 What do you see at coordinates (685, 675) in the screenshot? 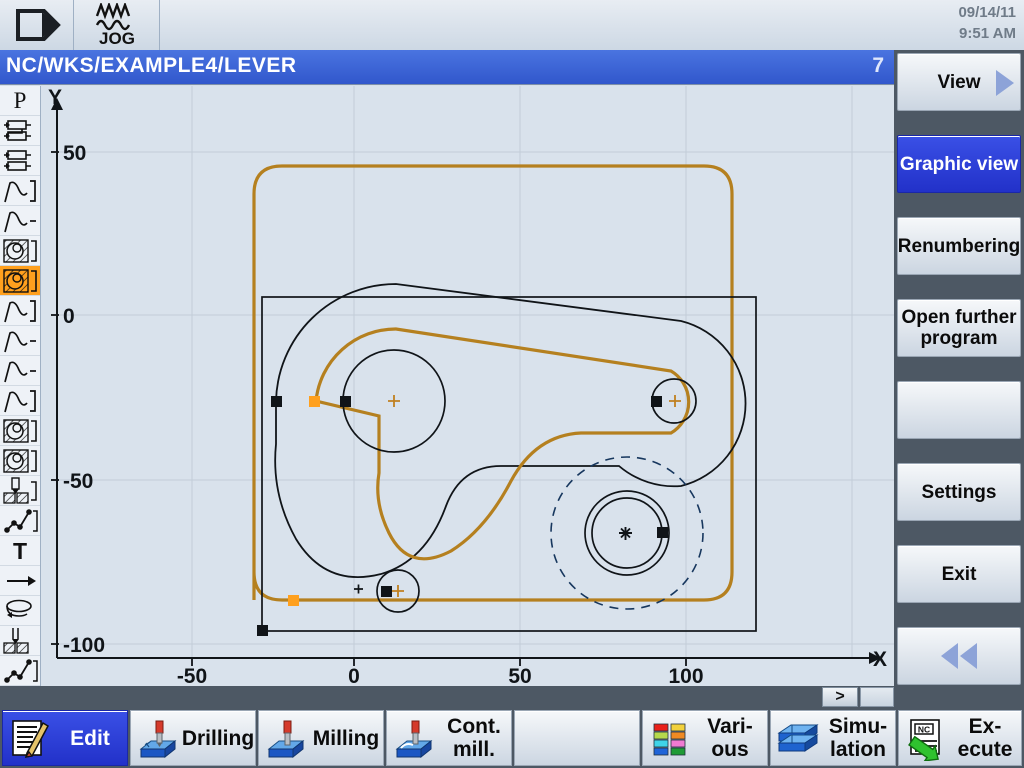
I see `x-tick-3: 100` at bounding box center [685, 675].